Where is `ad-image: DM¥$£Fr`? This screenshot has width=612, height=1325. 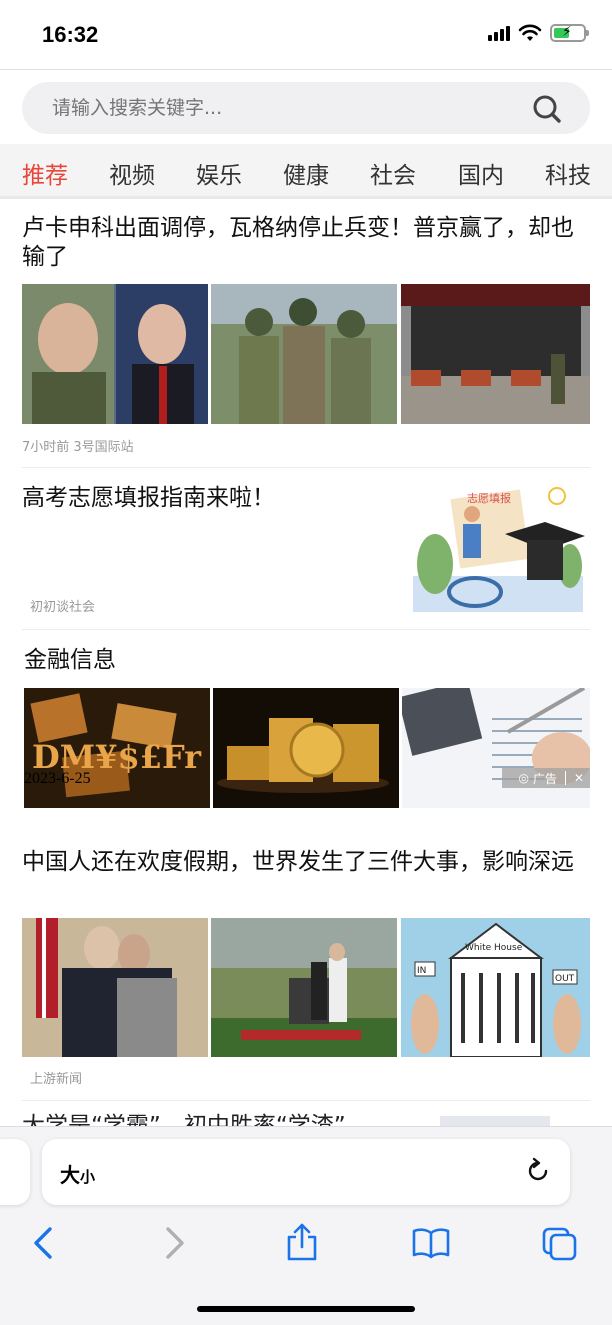
ad-image: DM¥$£Fr is located at coordinates (117, 748).